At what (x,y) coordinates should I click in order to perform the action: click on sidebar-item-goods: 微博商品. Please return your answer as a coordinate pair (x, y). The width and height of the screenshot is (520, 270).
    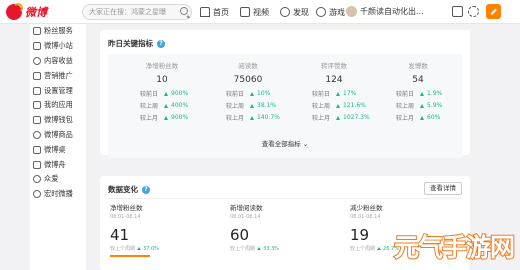
    Looking at the image, I should click on (58, 135).